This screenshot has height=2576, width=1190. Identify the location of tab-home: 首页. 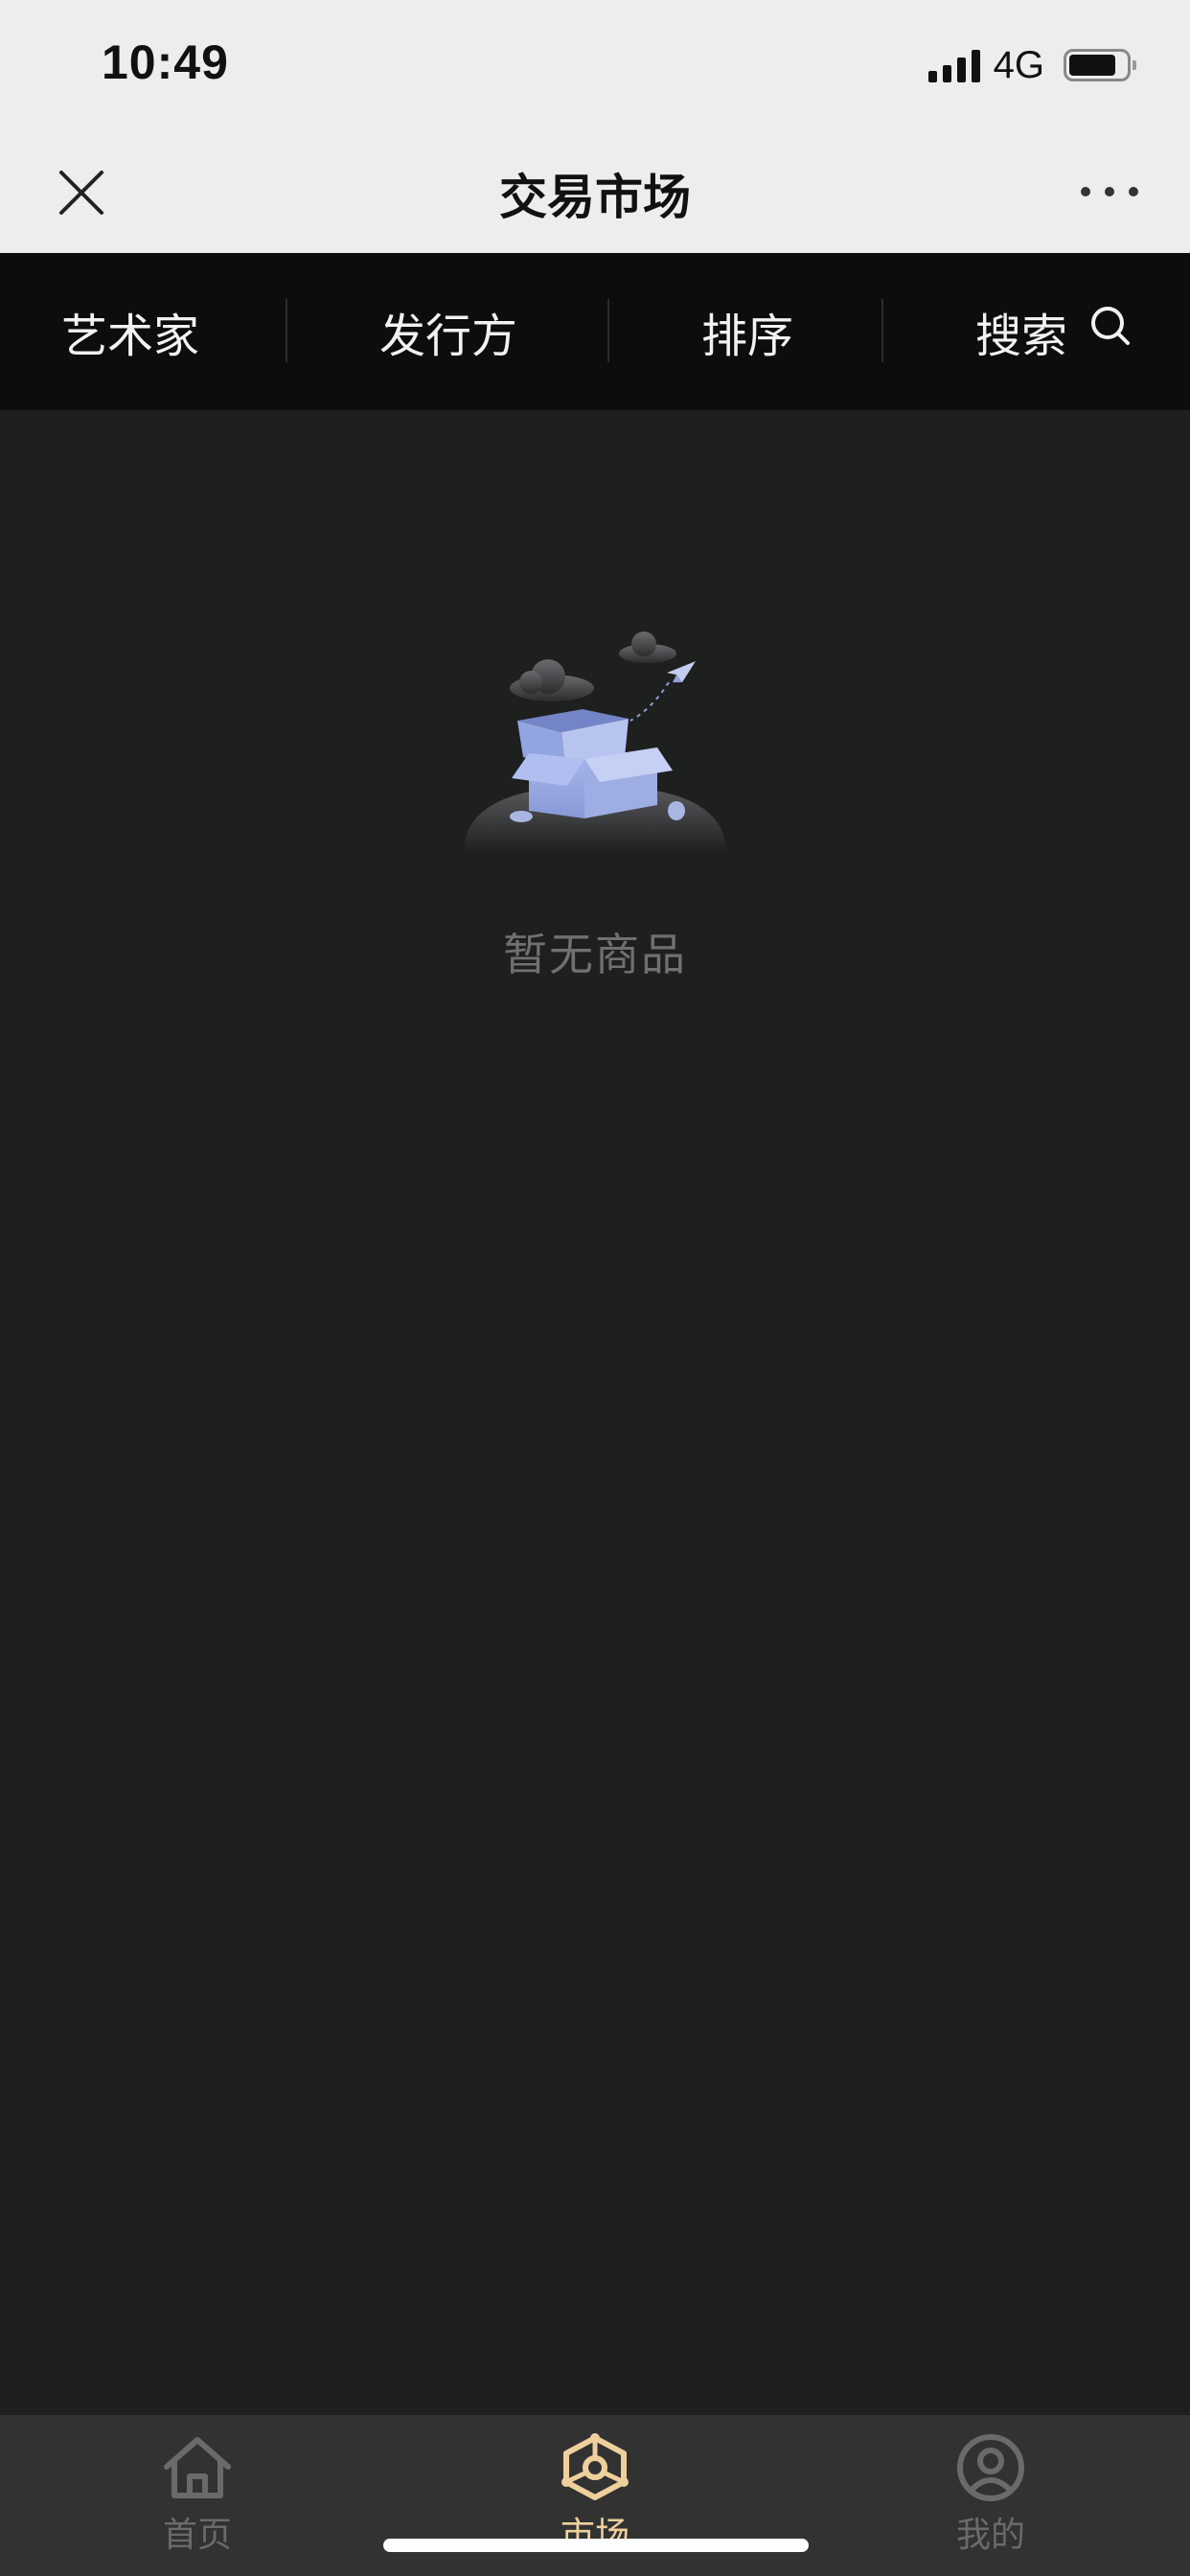
(198, 2494).